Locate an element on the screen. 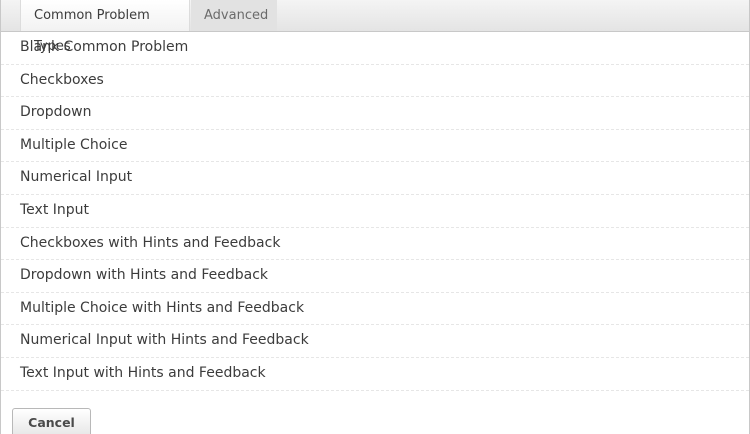  list-item-multiple-choice-hints-feedback: Multiple Choice with Hints and Feedback is located at coordinates (375, 309).